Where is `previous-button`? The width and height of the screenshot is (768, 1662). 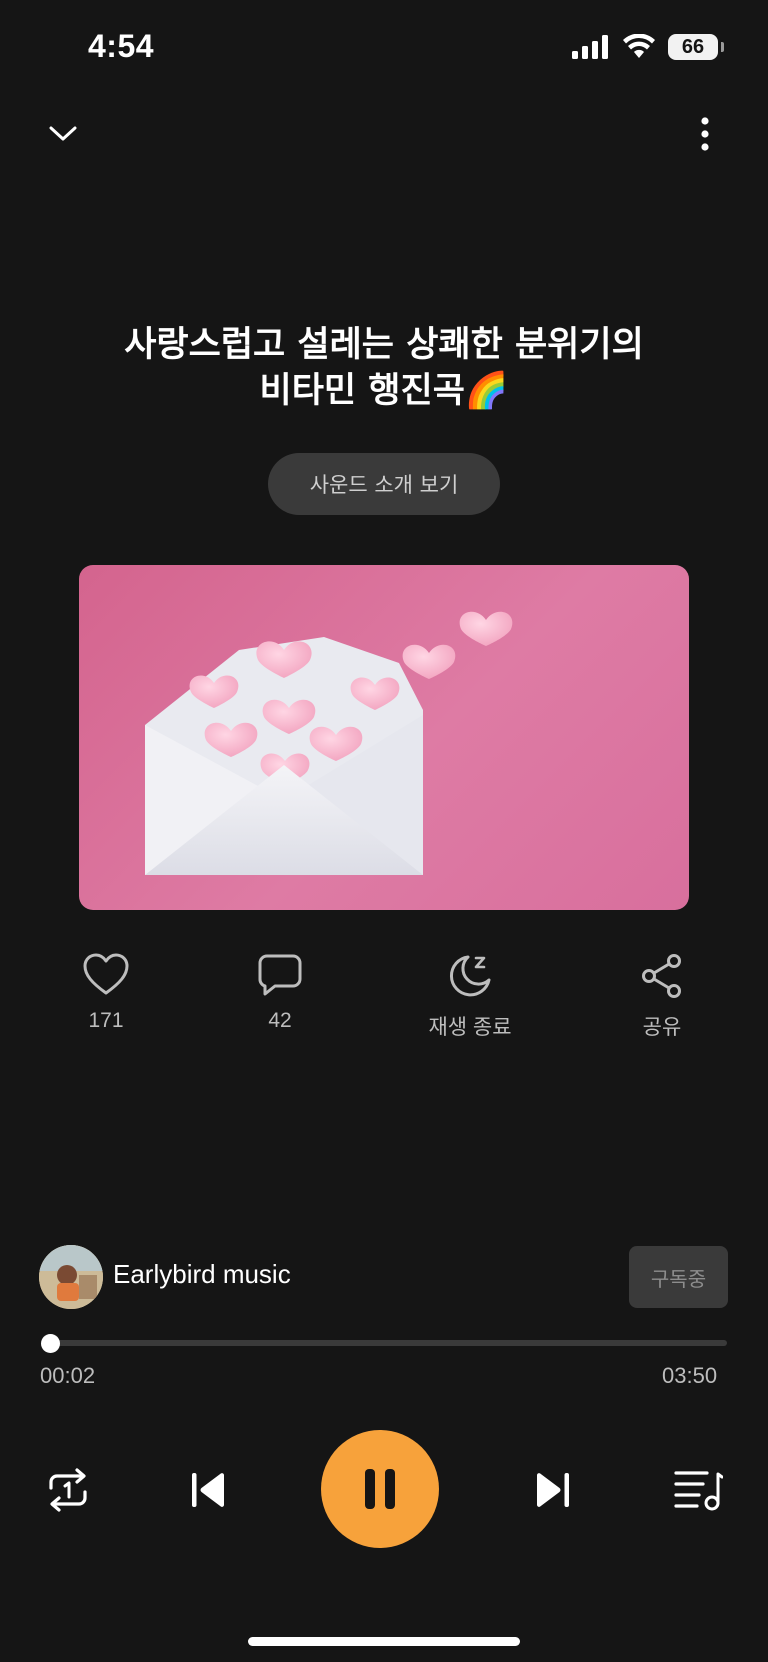 previous-button is located at coordinates (208, 1490).